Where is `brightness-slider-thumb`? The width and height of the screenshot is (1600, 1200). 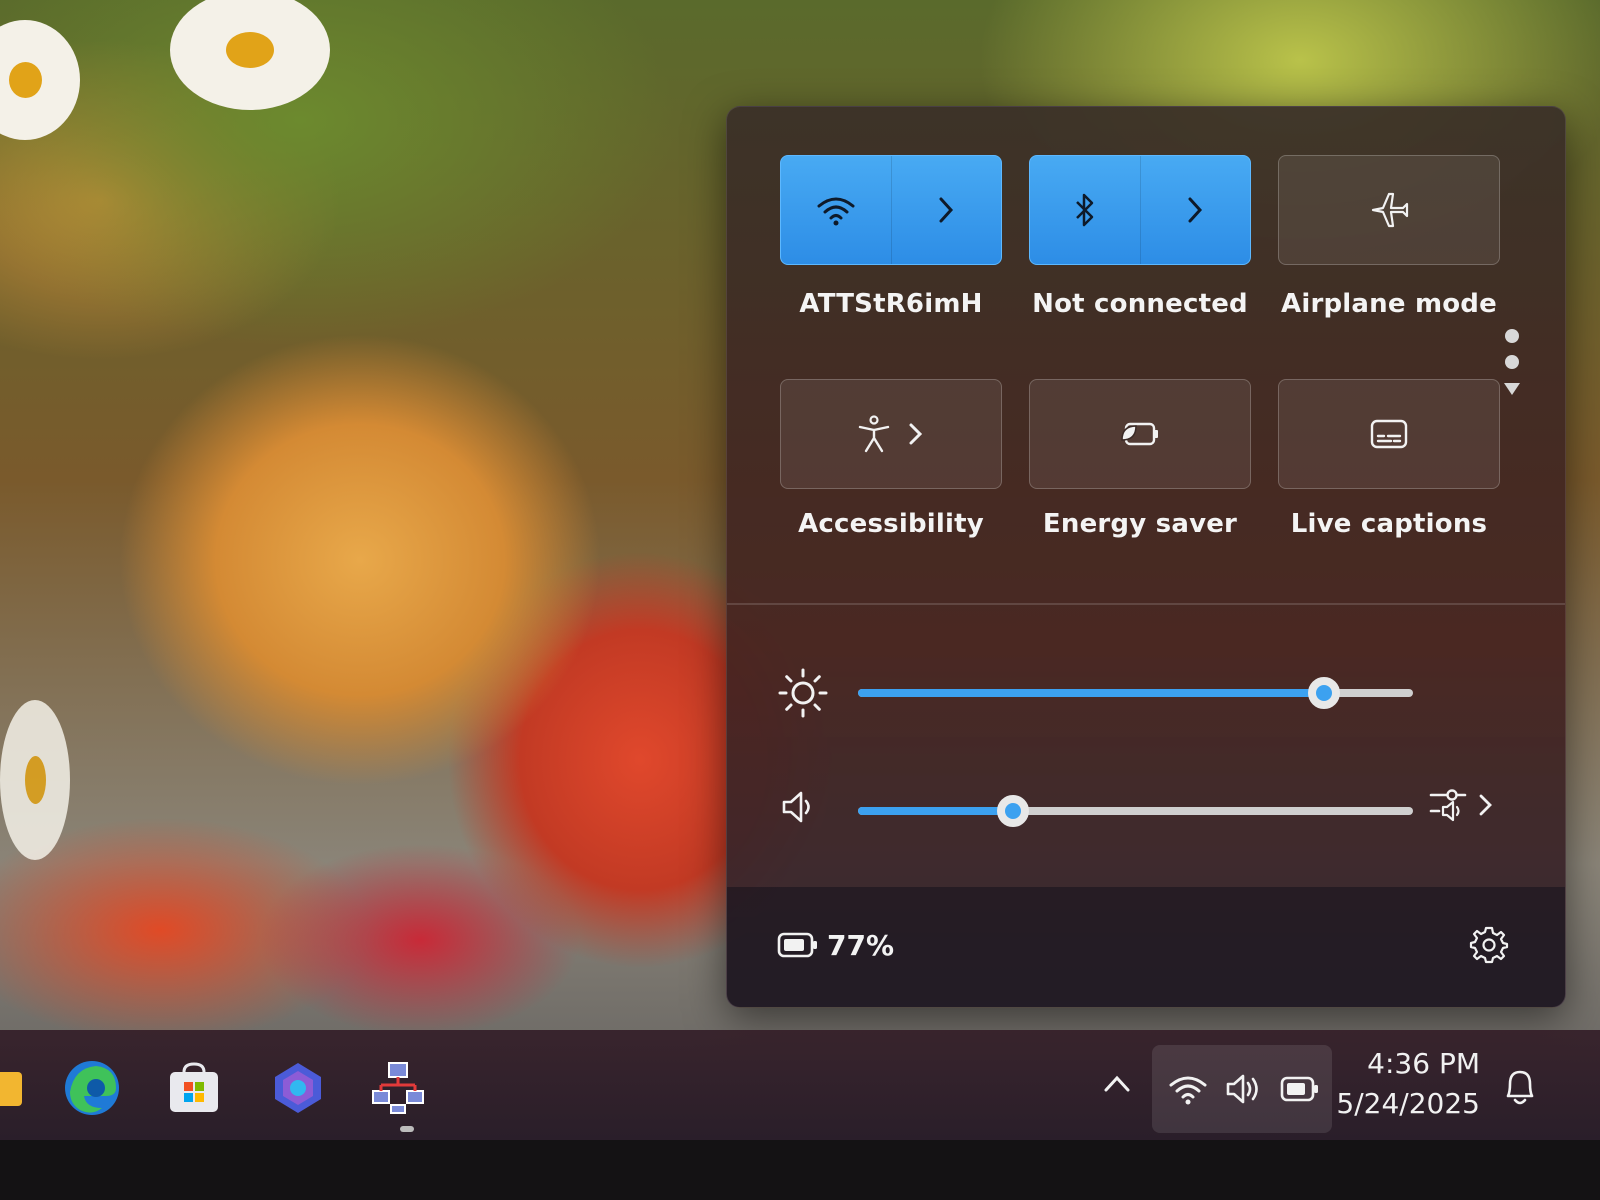 brightness-slider-thumb is located at coordinates (1324, 693).